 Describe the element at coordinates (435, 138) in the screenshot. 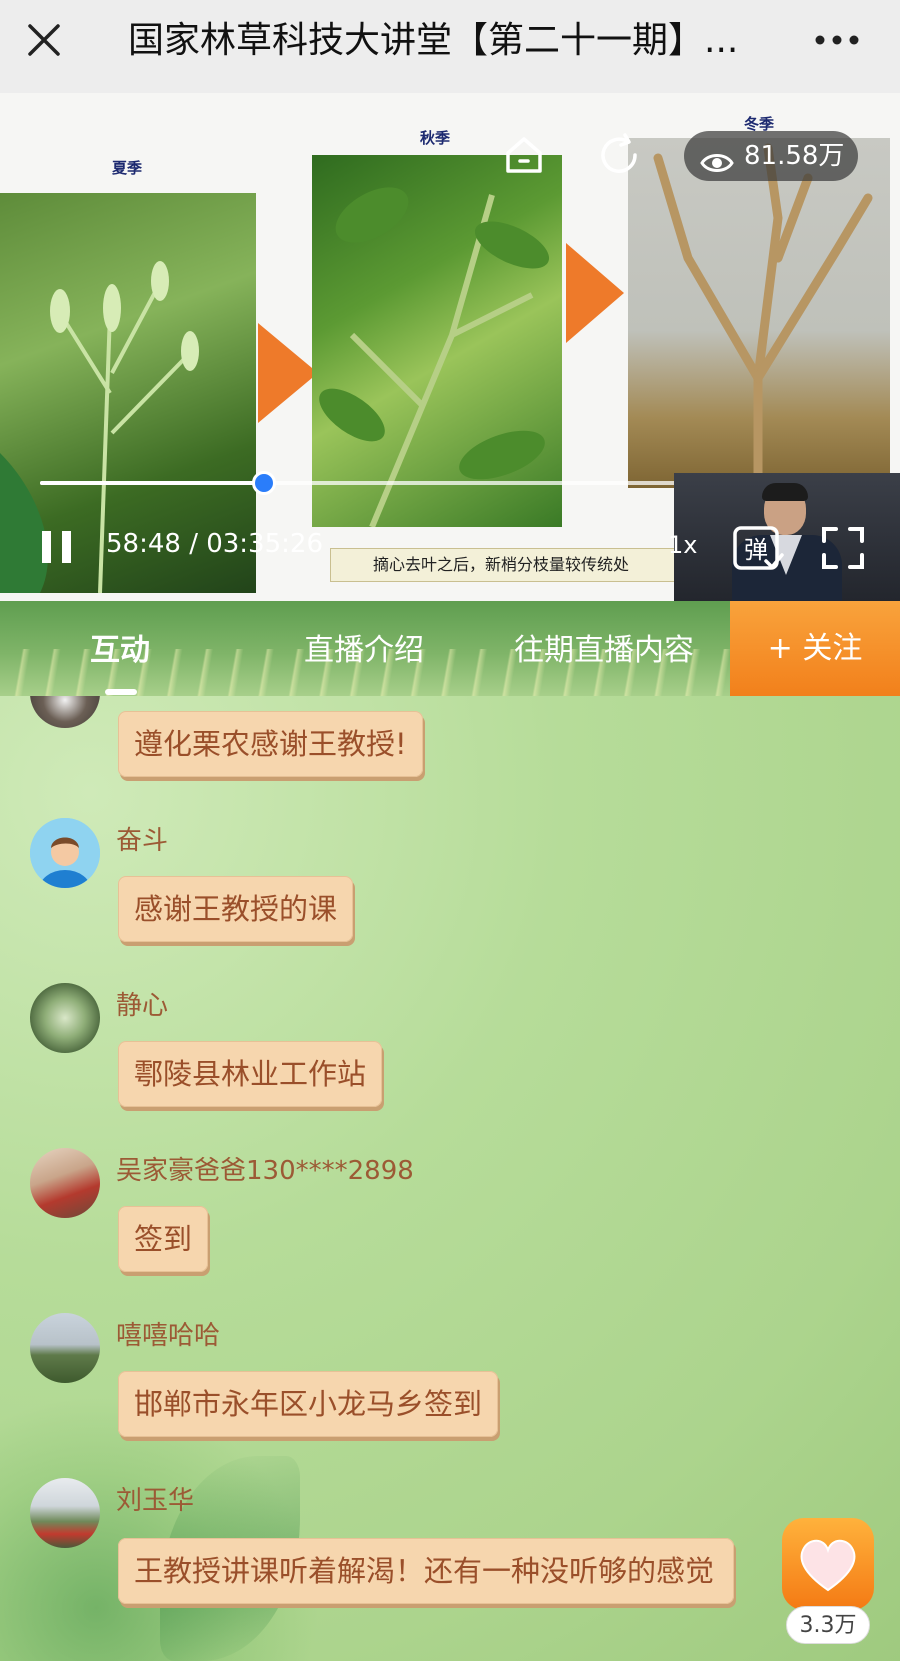

I see `slide-label-autumn: 秋季` at that location.